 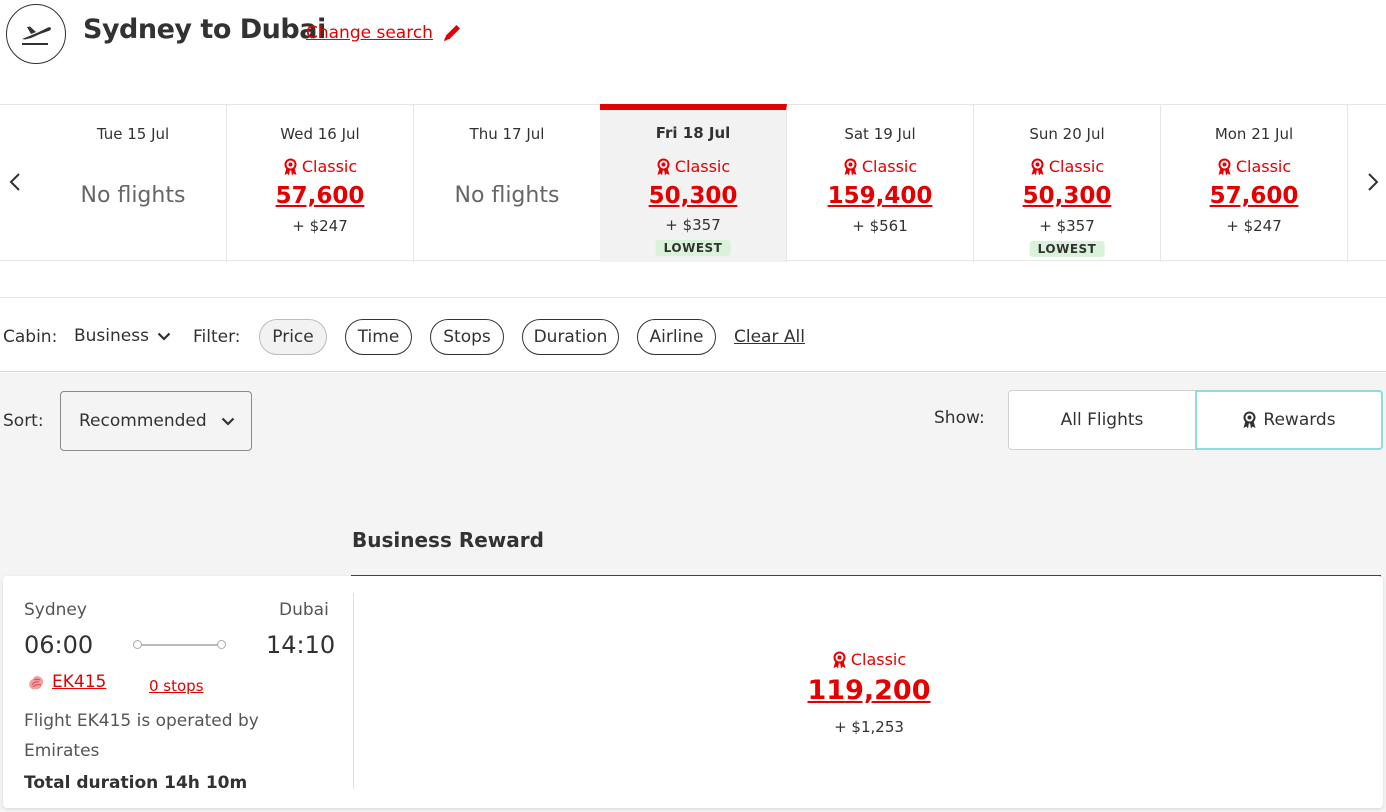 I want to click on destination-city: Dubai, so click(x=304, y=610).